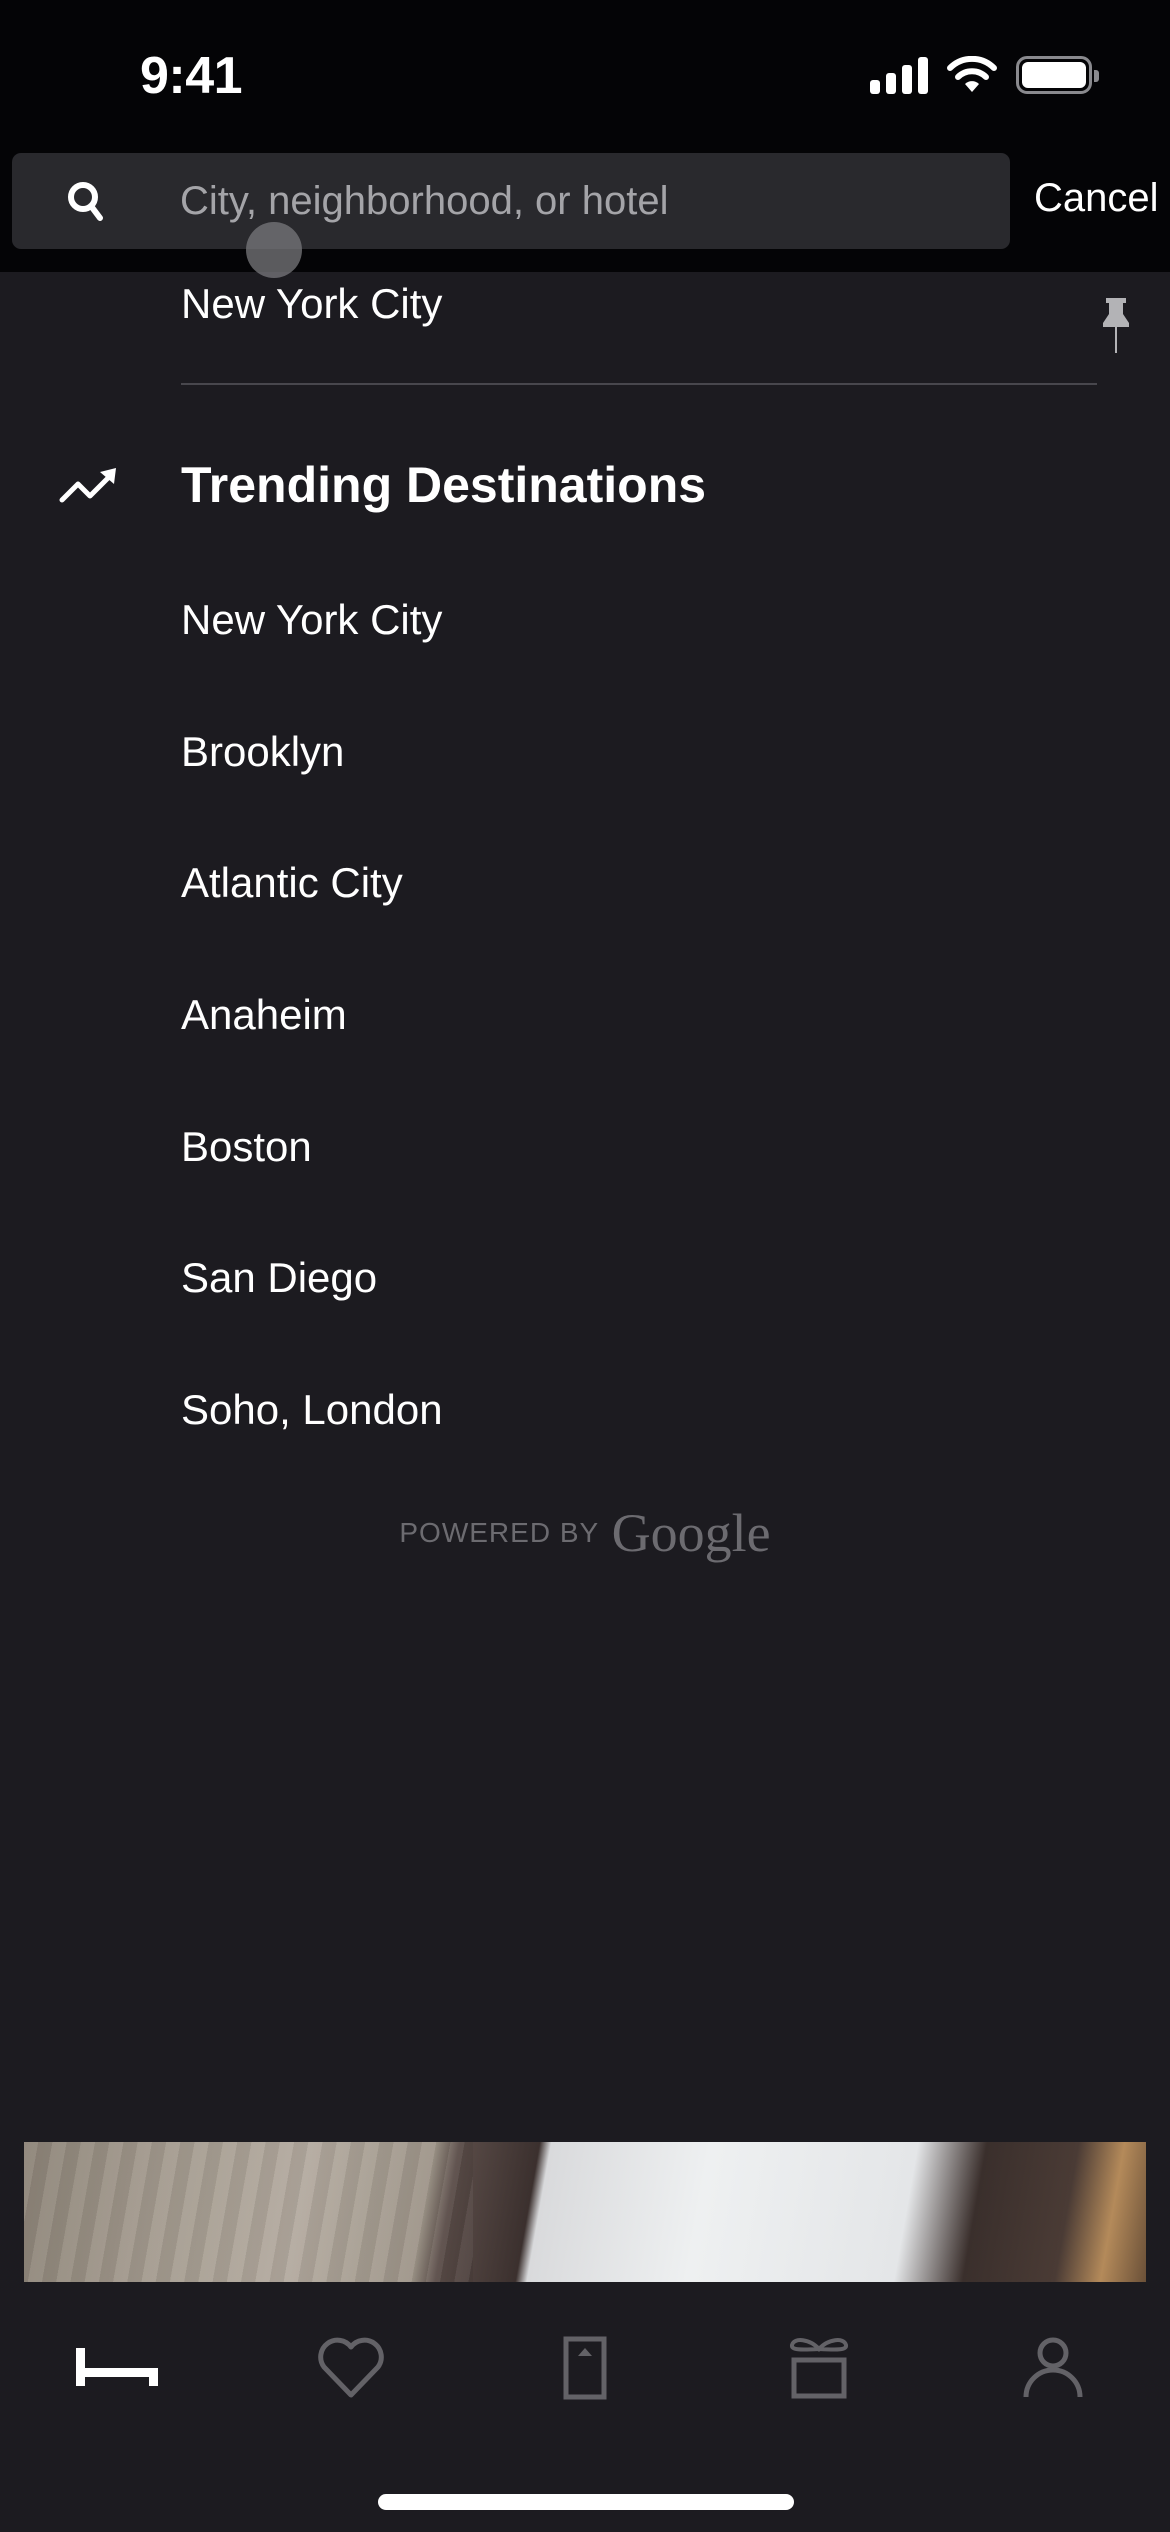 This screenshot has height=2532, width=1170. I want to click on google-attribution: POWERED BY Google, so click(585, 1533).